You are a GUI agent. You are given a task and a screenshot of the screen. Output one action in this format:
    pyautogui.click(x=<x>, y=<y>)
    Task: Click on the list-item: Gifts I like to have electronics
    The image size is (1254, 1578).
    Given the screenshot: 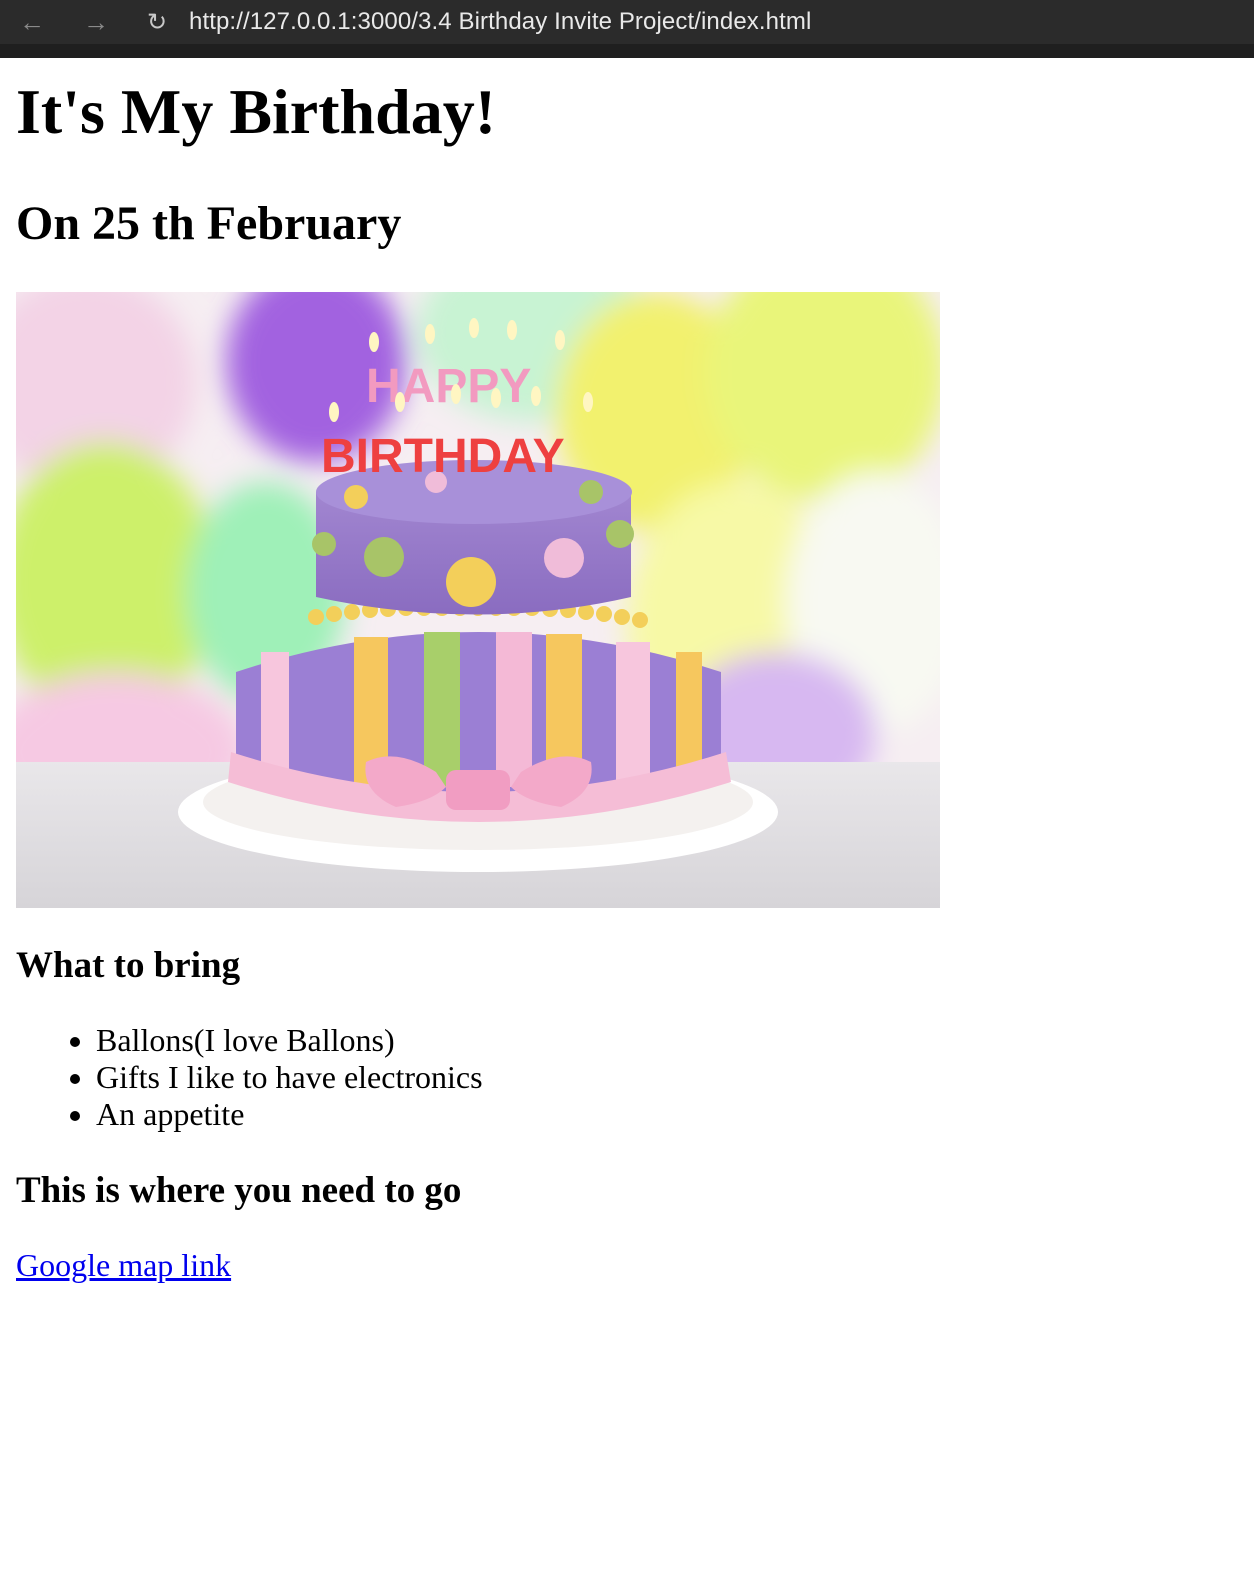 What is the action you would take?
    pyautogui.click(x=671, y=1077)
    